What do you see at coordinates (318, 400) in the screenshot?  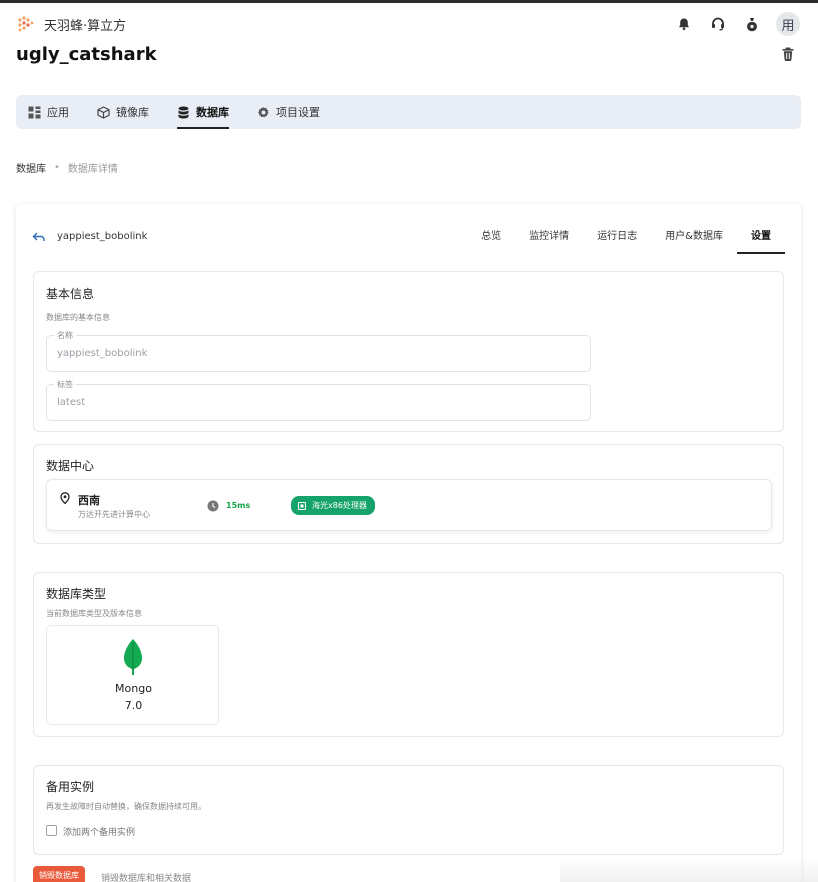 I see `tag-field: 标签 latest` at bounding box center [318, 400].